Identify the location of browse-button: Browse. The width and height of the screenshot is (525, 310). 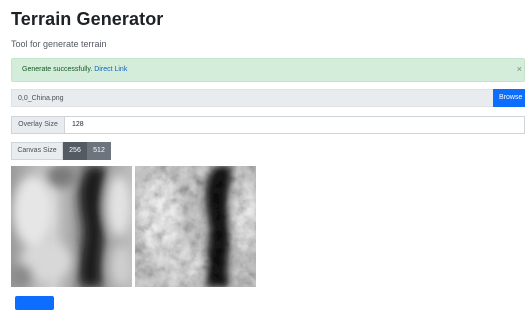
(509, 98).